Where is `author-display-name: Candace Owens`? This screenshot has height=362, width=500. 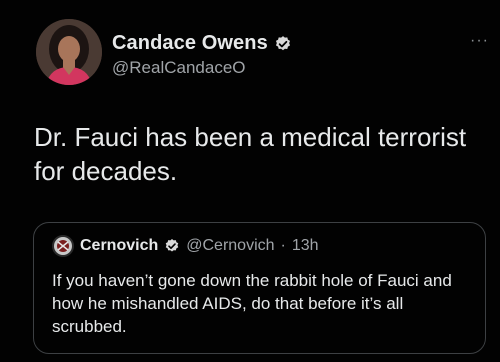 author-display-name: Candace Owens is located at coordinates (190, 43).